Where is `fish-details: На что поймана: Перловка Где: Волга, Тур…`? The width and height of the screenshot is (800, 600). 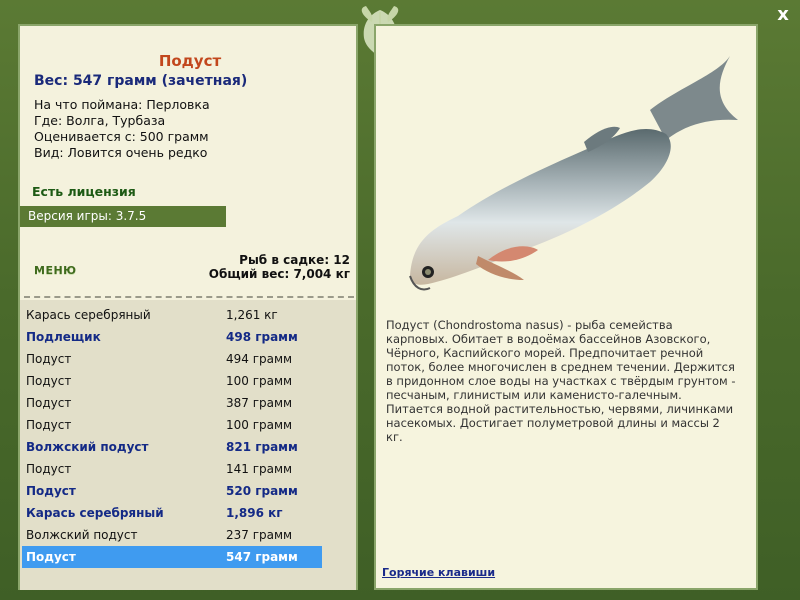 fish-details: На что поймана: Перловка Где: Волга, Тур… is located at coordinates (122, 129).